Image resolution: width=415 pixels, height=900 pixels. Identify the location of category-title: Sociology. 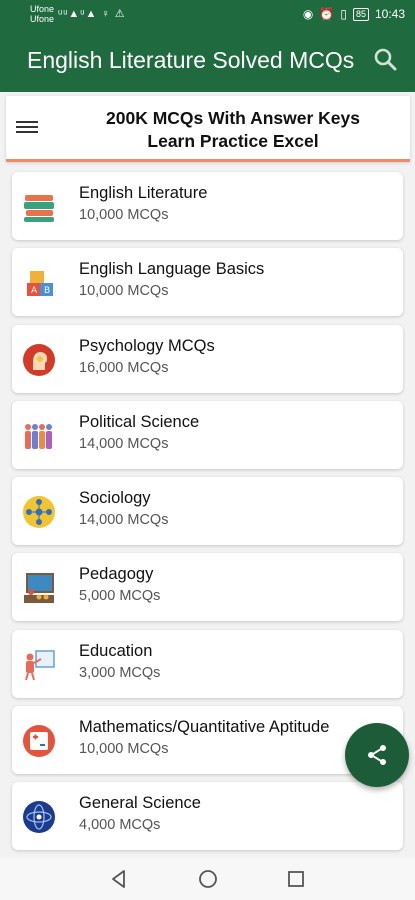
(115, 498).